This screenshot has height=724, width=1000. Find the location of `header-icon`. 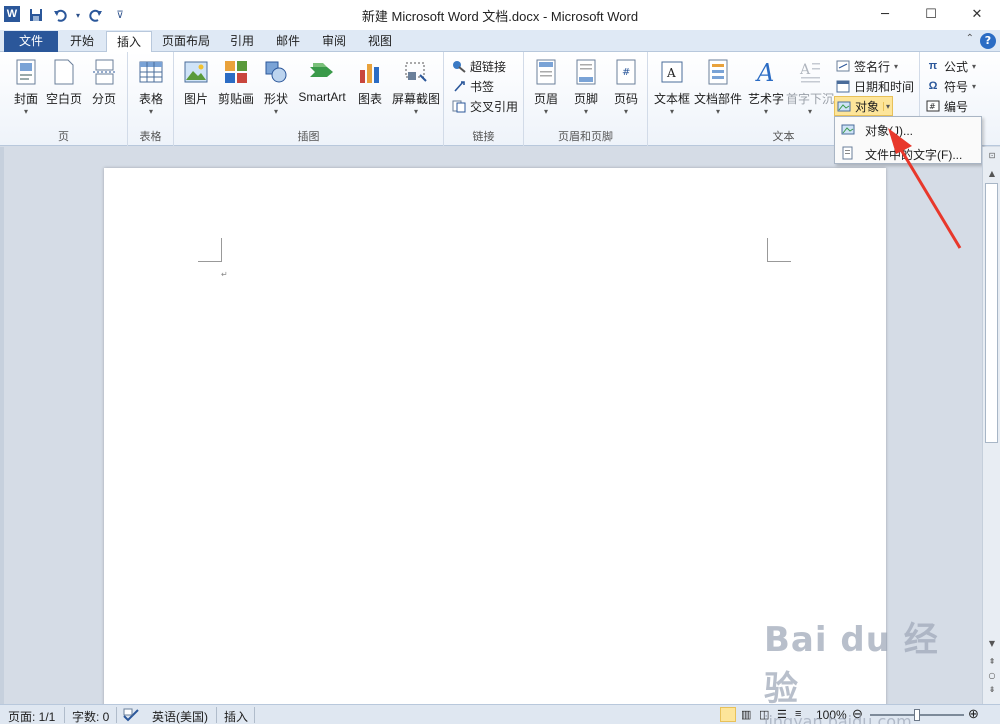

header-icon is located at coordinates (546, 72).